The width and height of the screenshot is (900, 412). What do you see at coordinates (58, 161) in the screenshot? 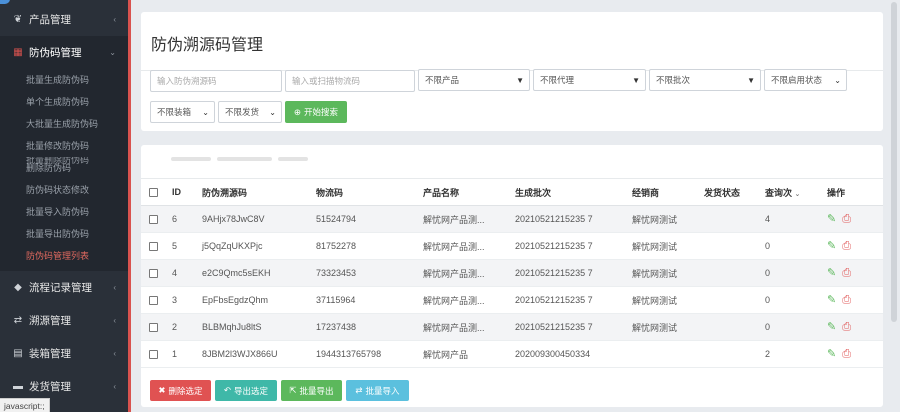
I see `sidebar-item-overlap-ghost: 批量删除防伪码` at bounding box center [58, 161].